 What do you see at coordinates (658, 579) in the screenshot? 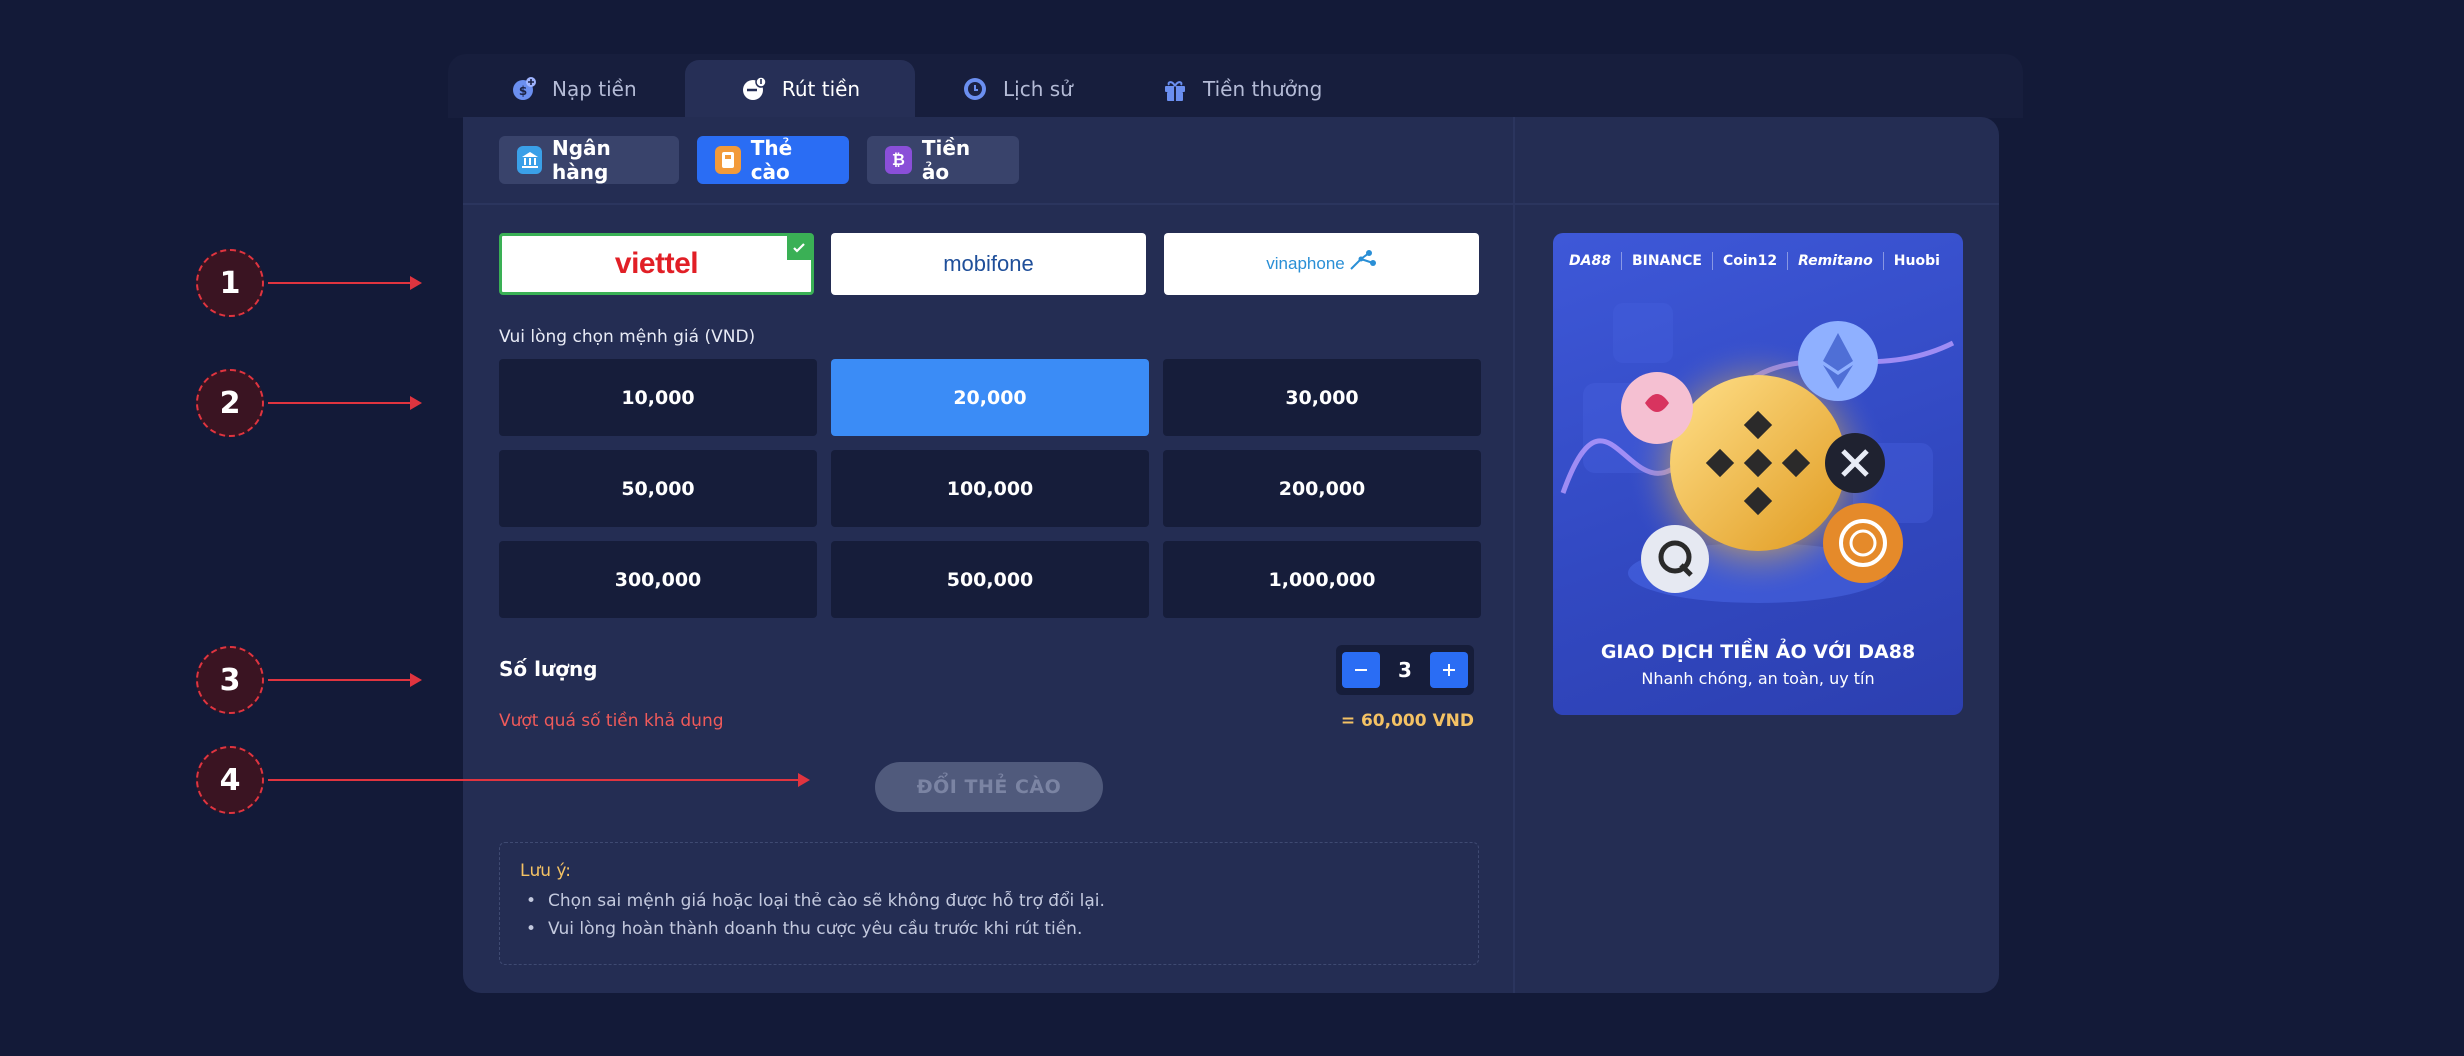
I see `denomination-option: 300,000` at bounding box center [658, 579].